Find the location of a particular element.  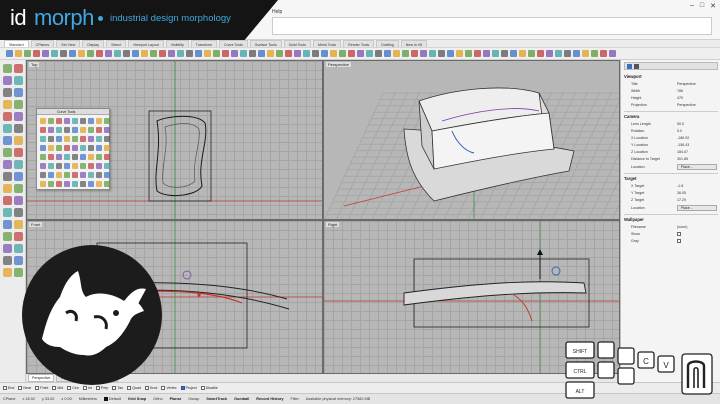

show-icon is located at coordinates (153, 53).